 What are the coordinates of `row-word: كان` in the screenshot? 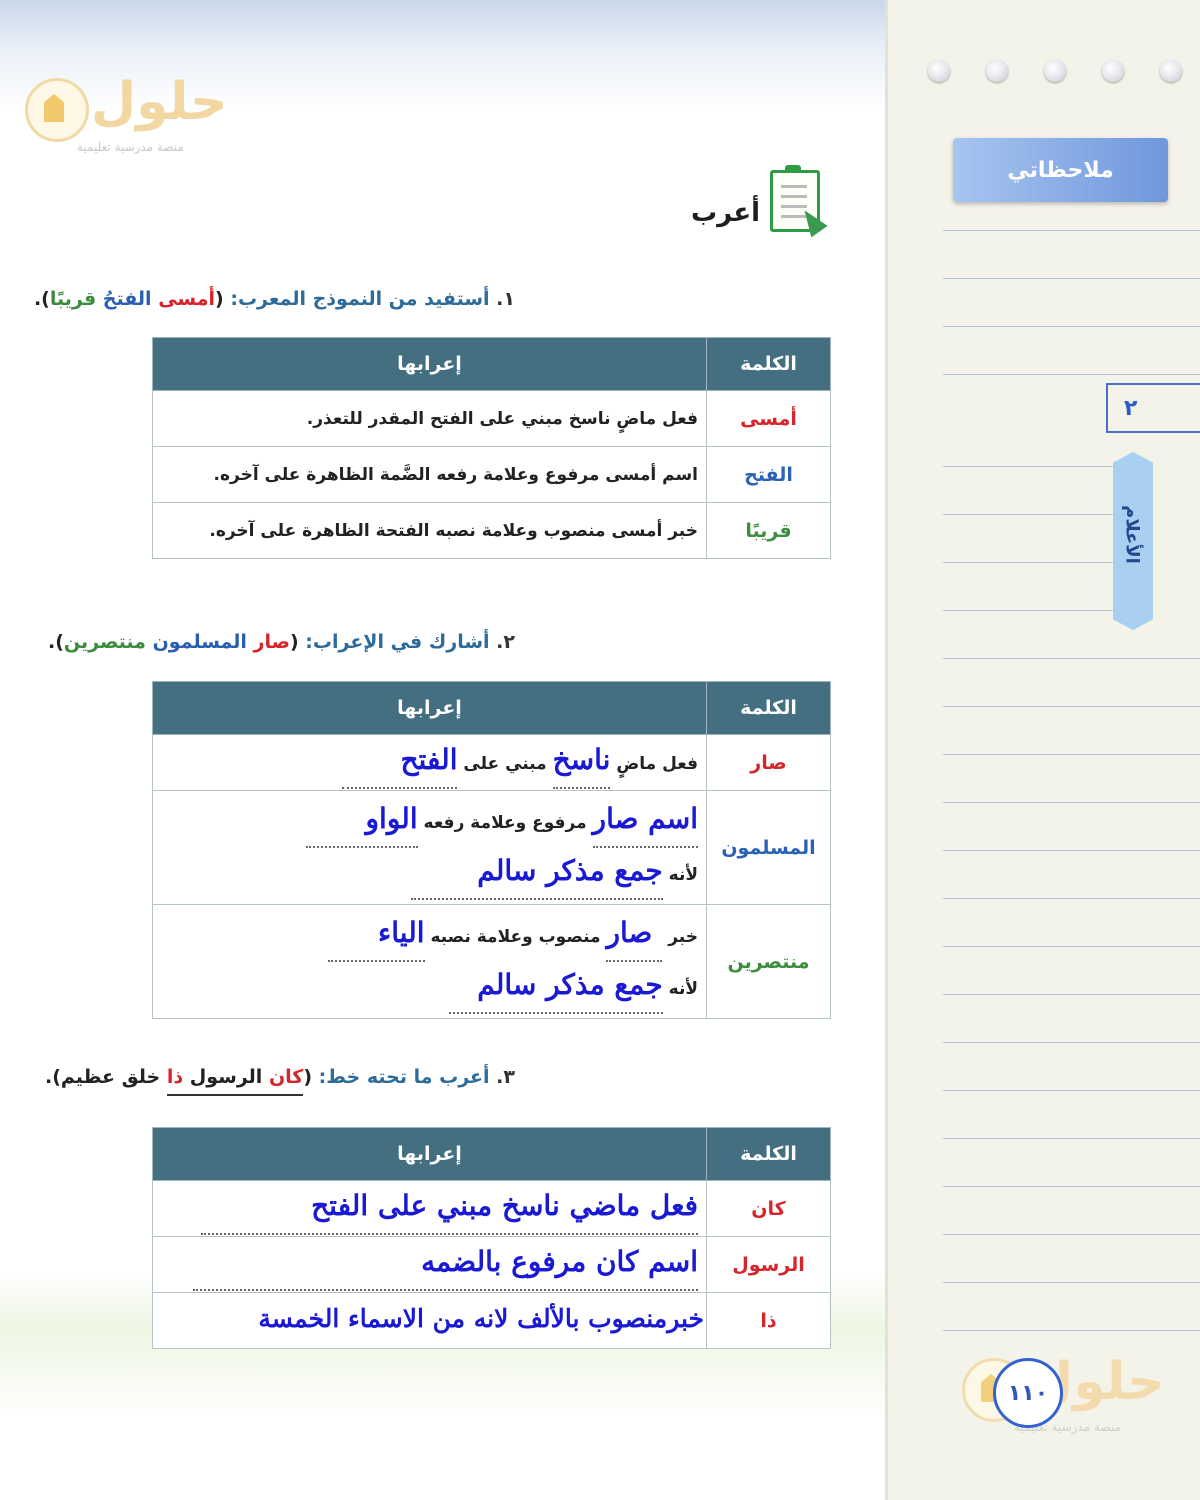 It's located at (768, 1208).